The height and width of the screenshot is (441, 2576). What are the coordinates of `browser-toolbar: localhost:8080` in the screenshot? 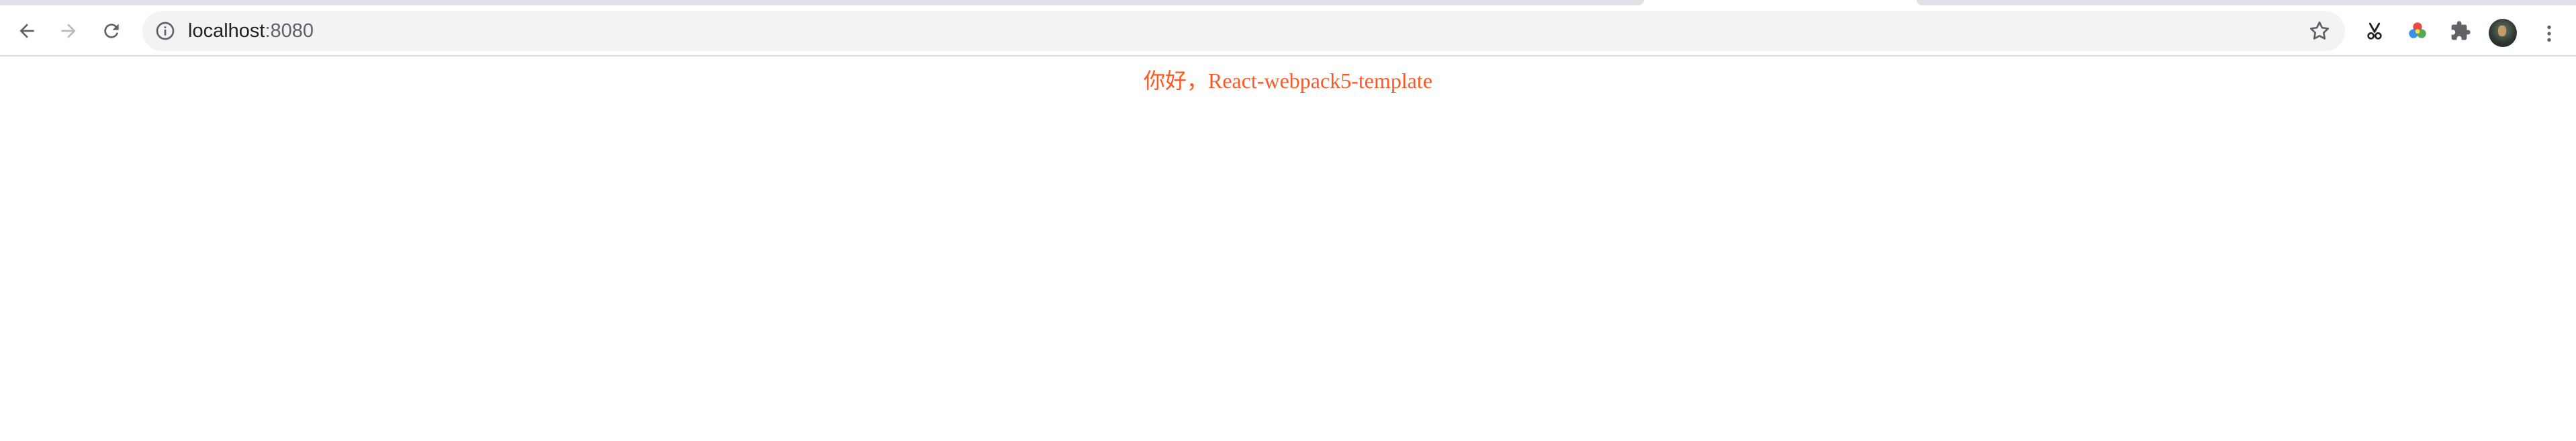 It's located at (1288, 30).